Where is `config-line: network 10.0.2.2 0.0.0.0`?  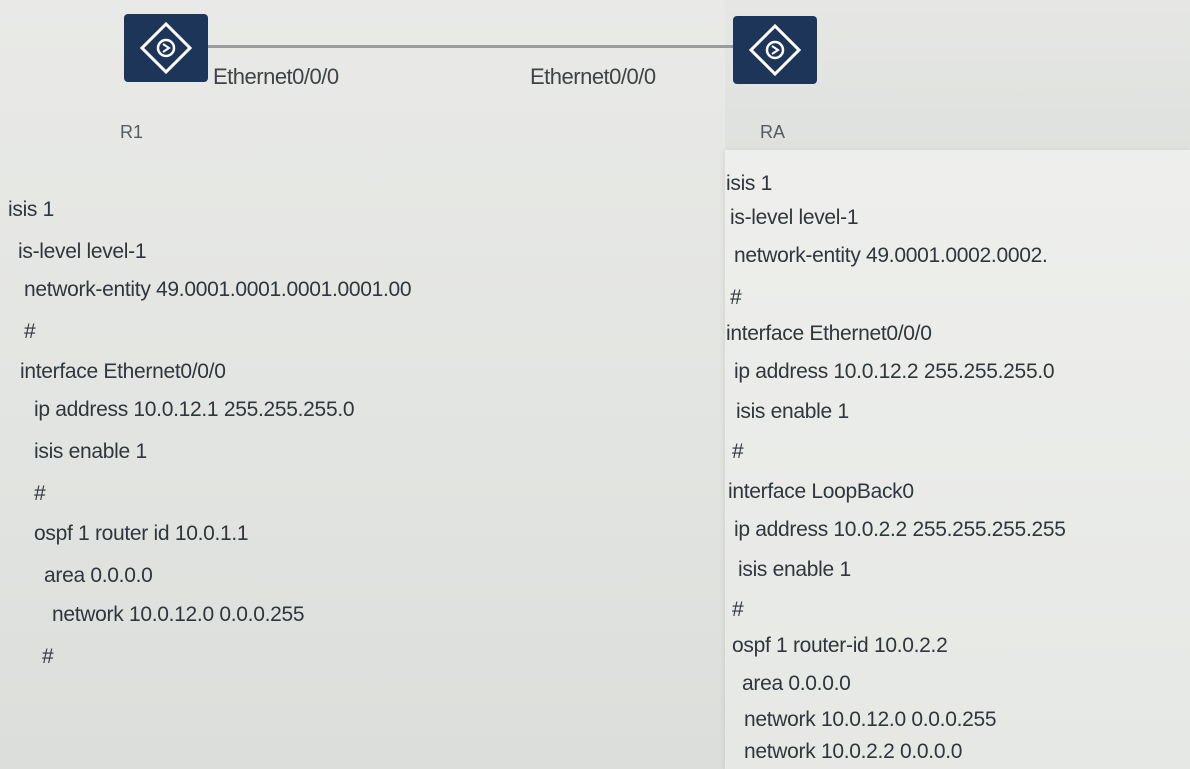
config-line: network 10.0.2.2 0.0.0.0 is located at coordinates (853, 751).